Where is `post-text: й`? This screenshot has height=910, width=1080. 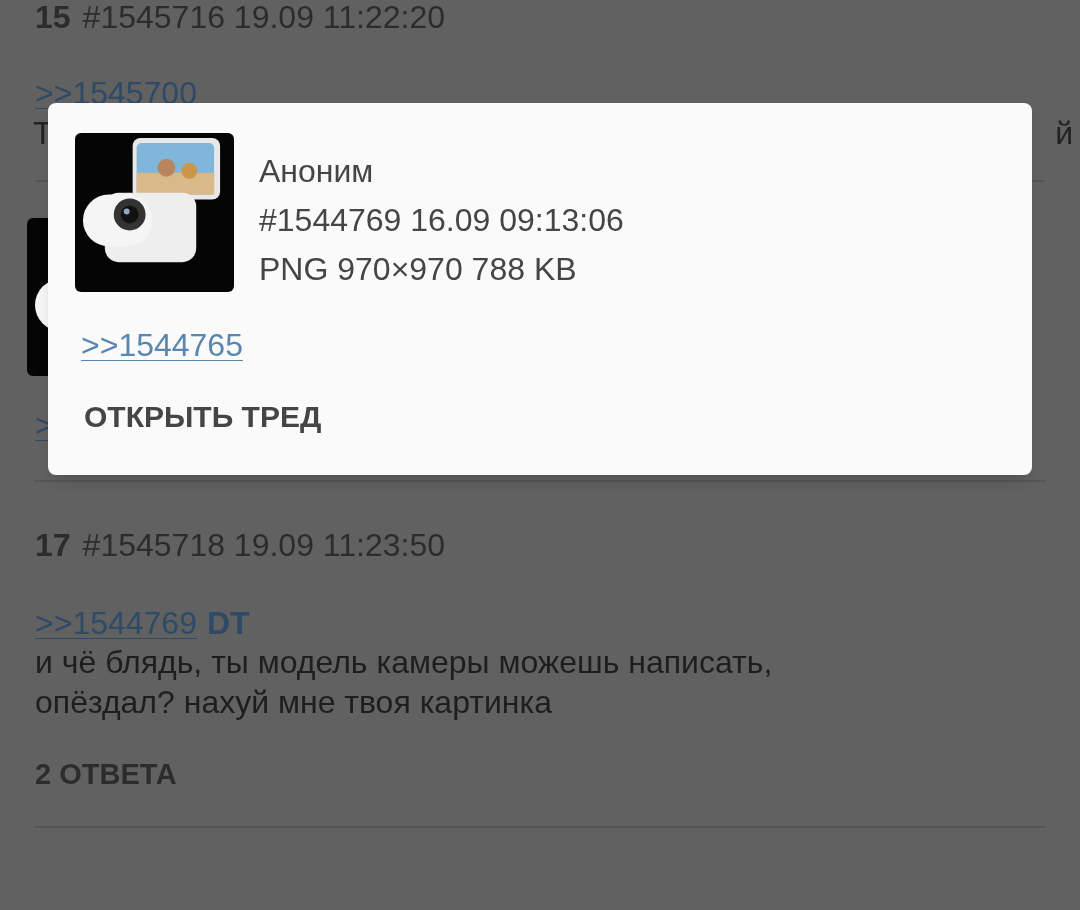
post-text: й is located at coordinates (1064, 133).